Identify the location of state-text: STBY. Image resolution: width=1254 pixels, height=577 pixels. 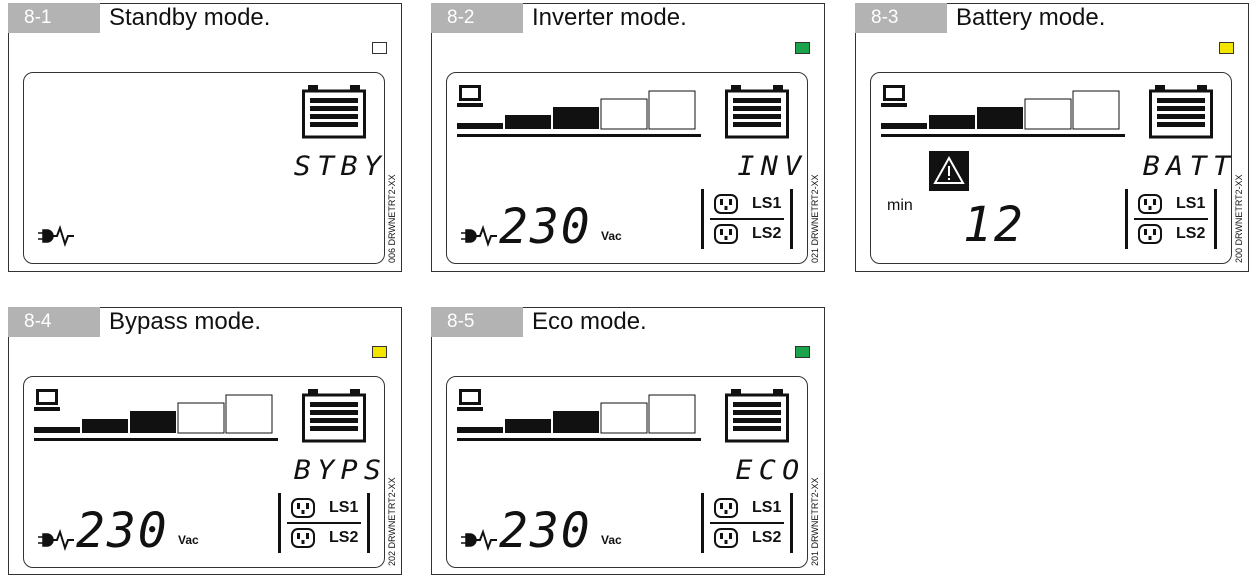
(340, 166).